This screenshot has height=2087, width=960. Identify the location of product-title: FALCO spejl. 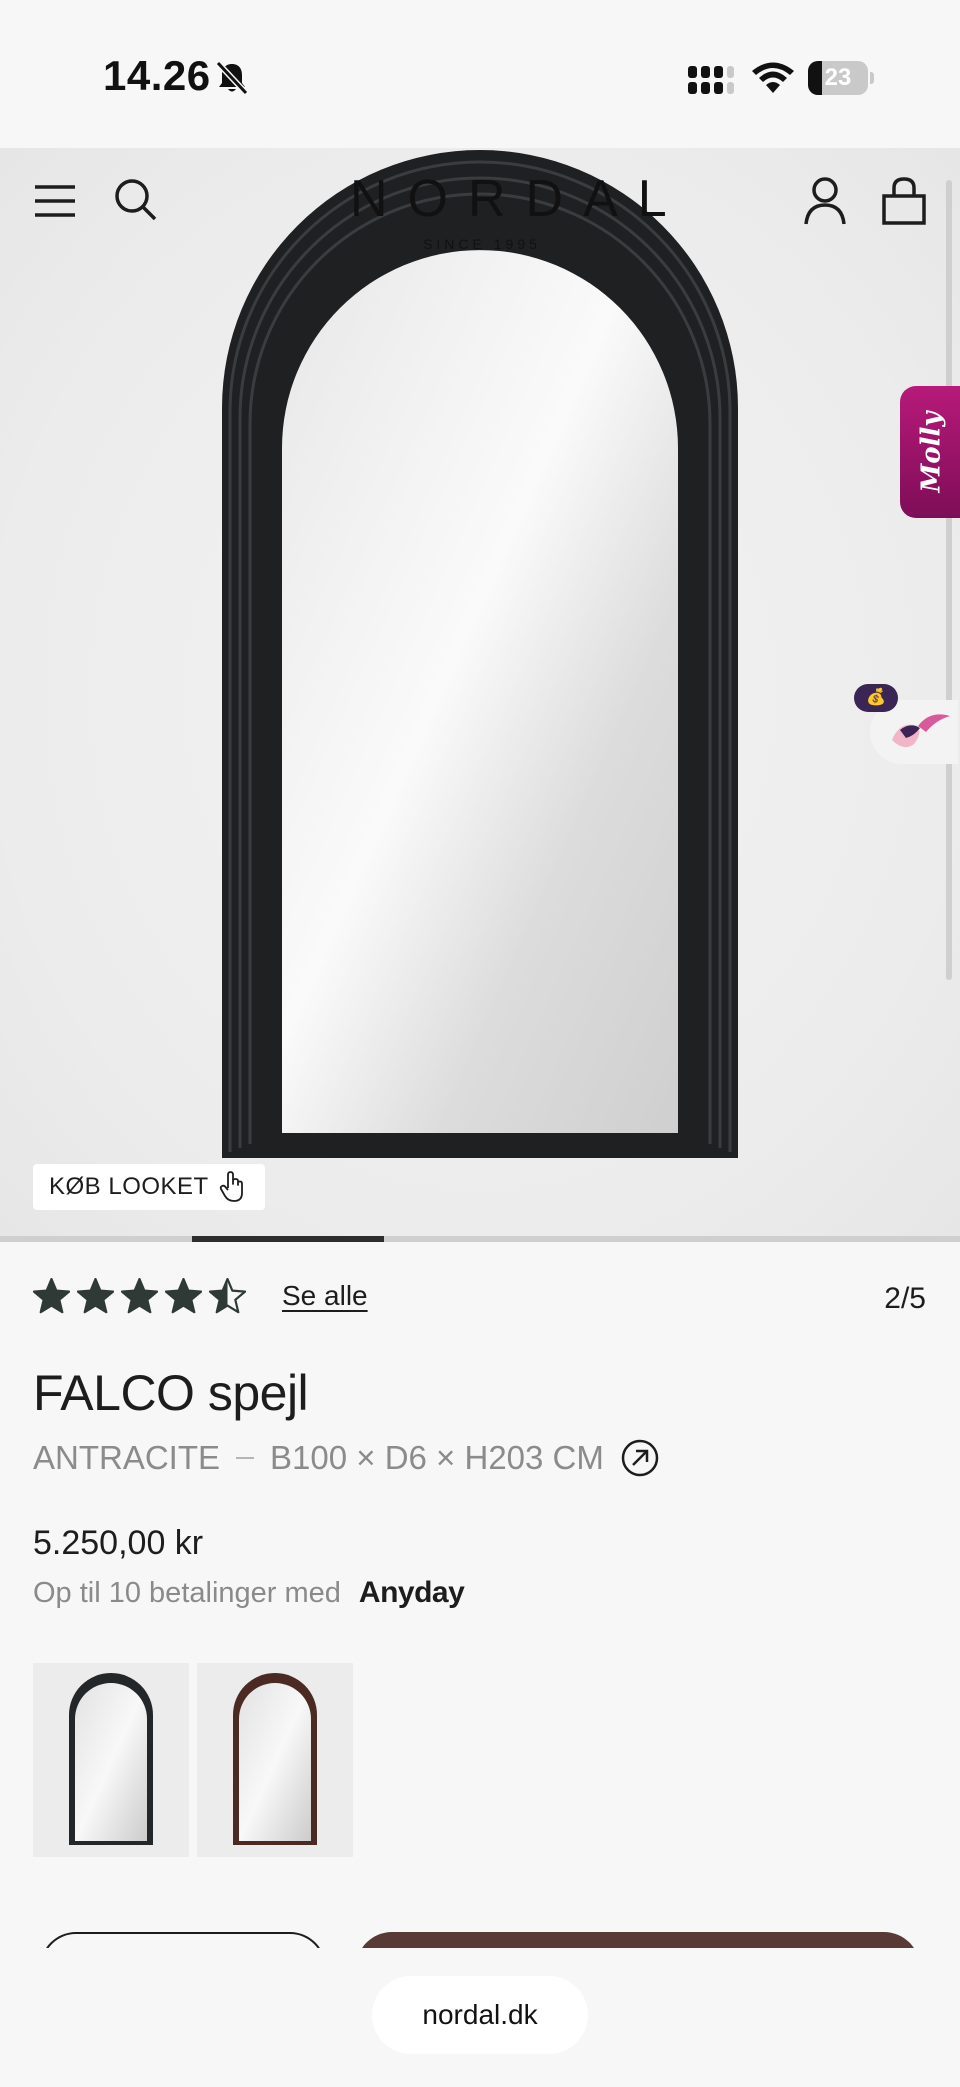
(171, 1393).